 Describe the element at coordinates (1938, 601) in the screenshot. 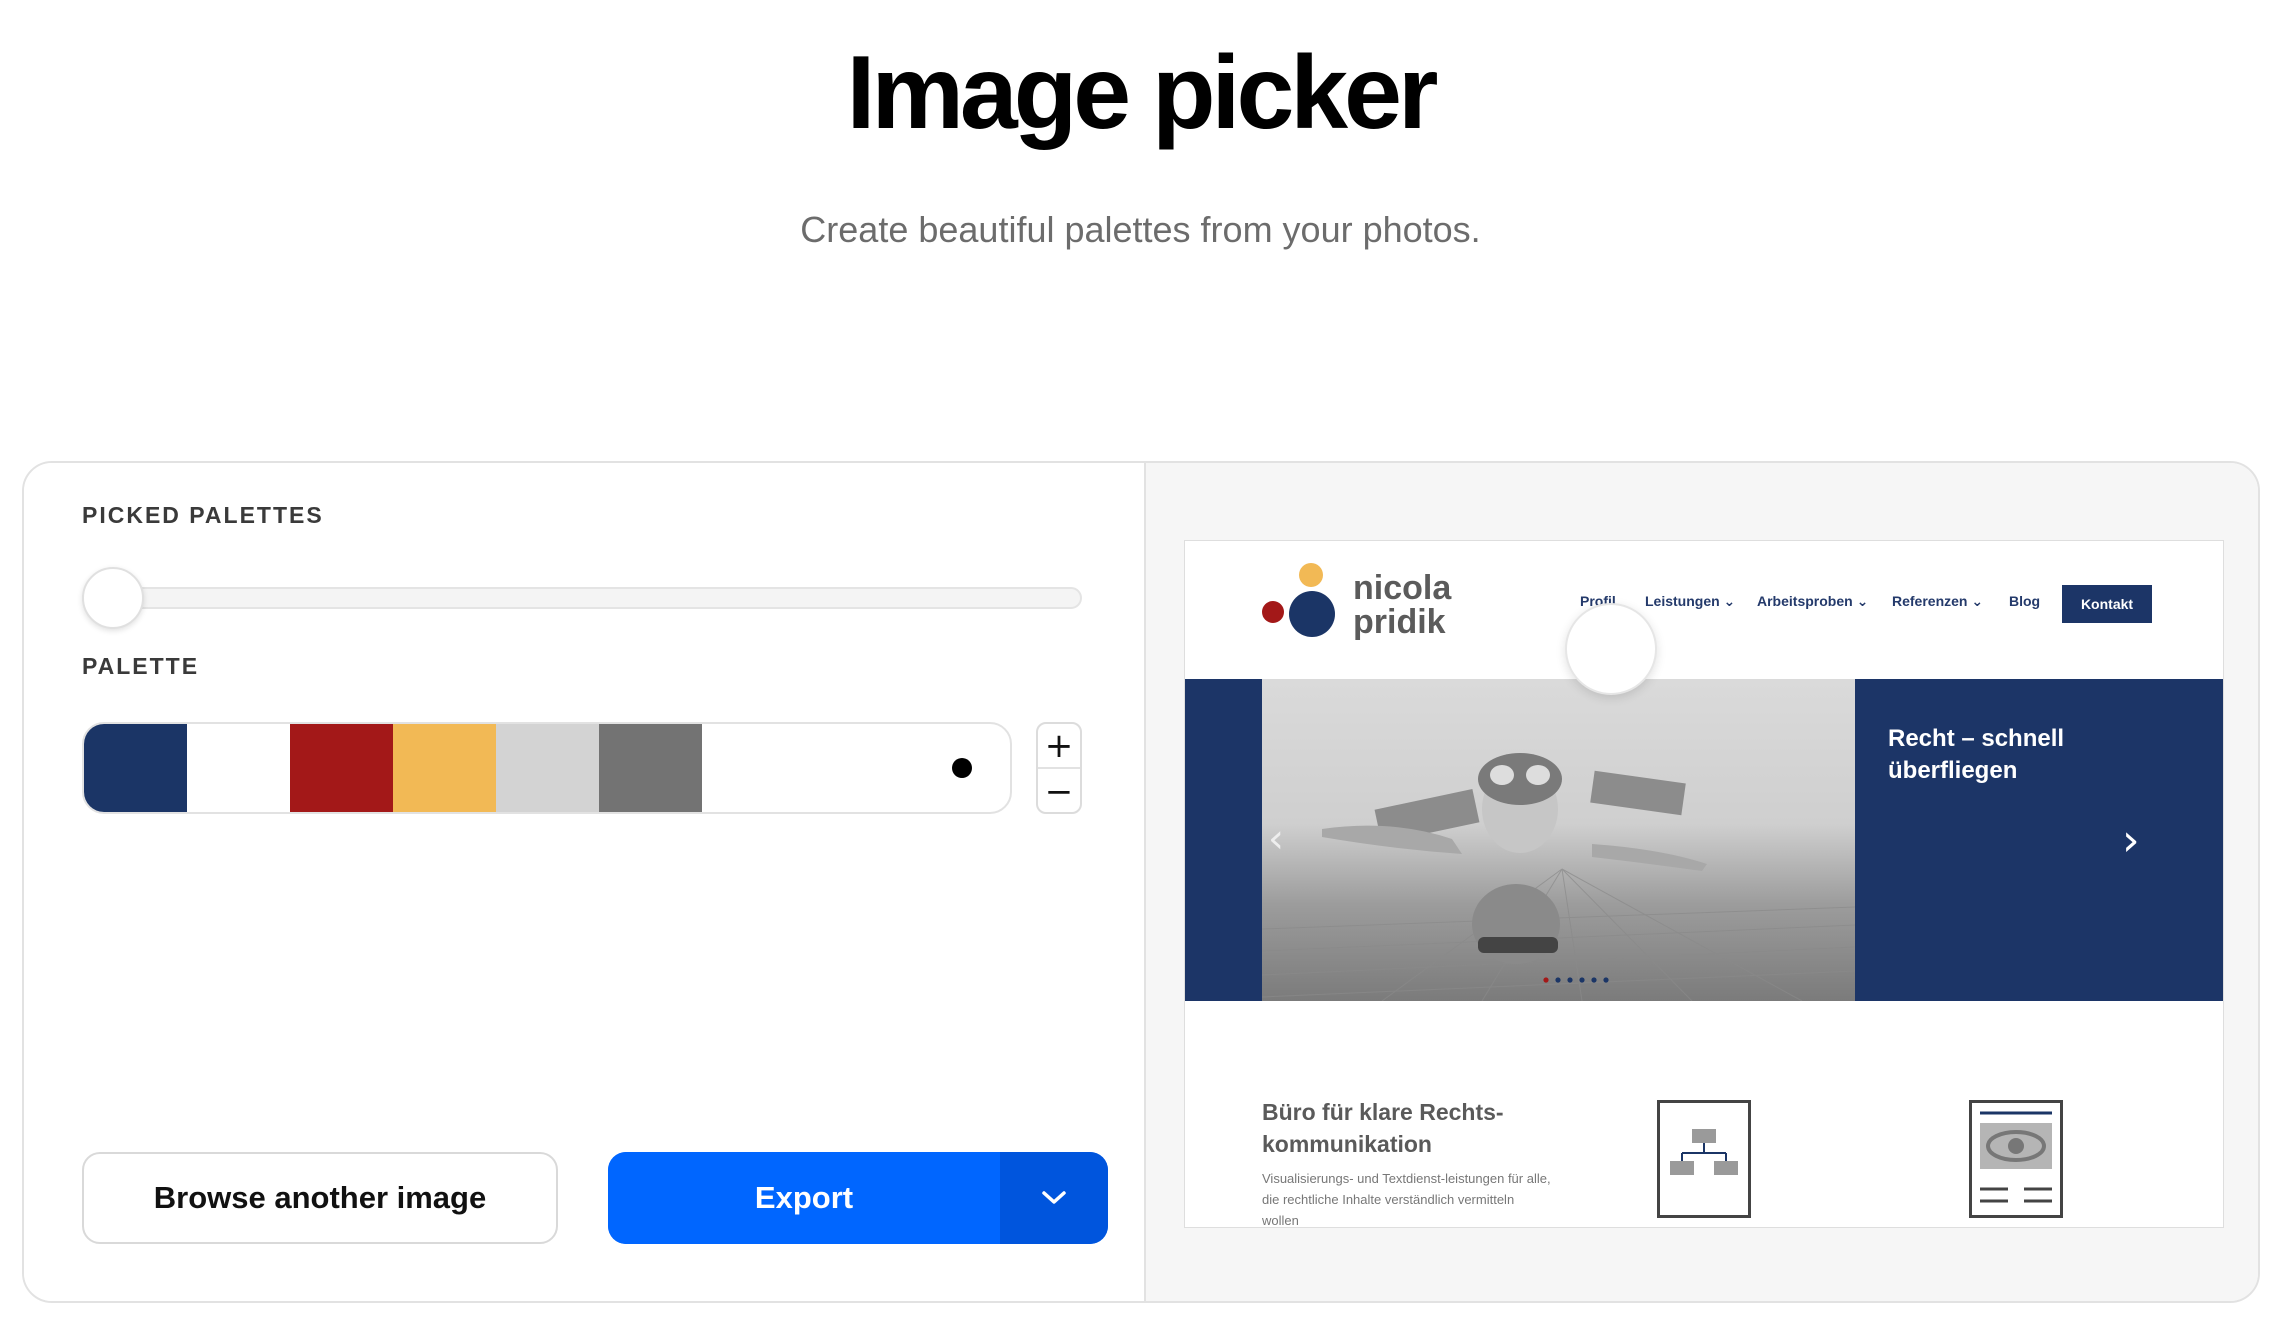

I see `preview-nav-referenzen: Referenzen ⌄` at that location.